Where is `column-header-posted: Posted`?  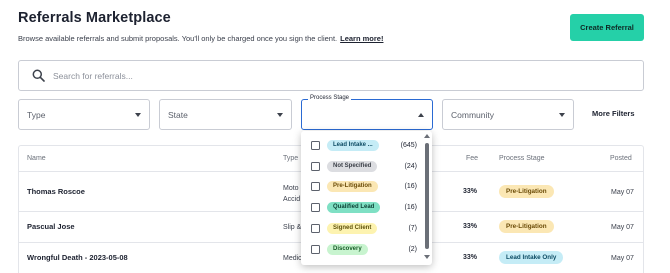 column-header-posted: Posted is located at coordinates (621, 158).